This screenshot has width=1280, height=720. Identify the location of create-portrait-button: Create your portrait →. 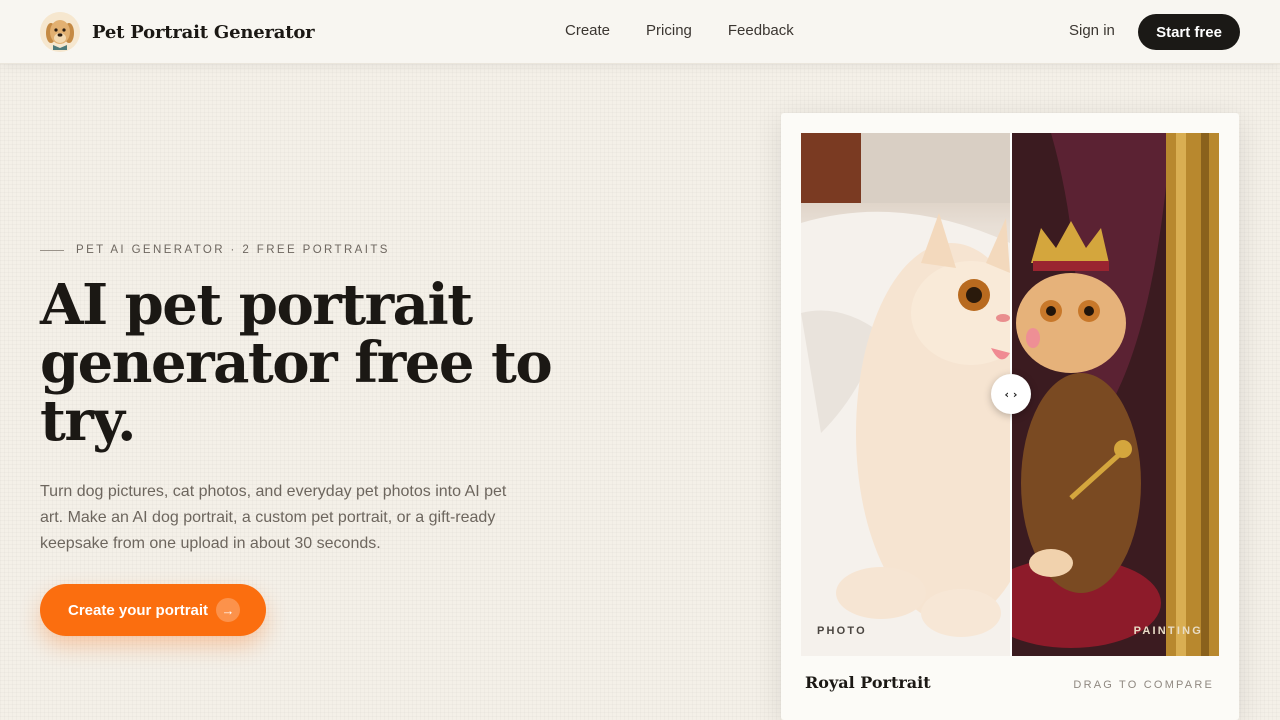
(153, 610).